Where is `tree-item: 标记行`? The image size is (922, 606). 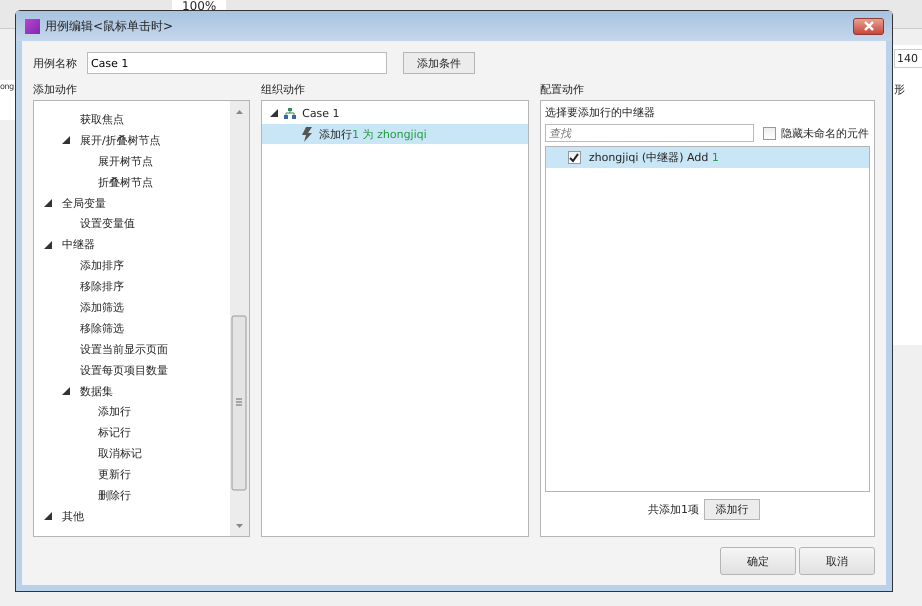
tree-item: 标记行 is located at coordinates (114, 432).